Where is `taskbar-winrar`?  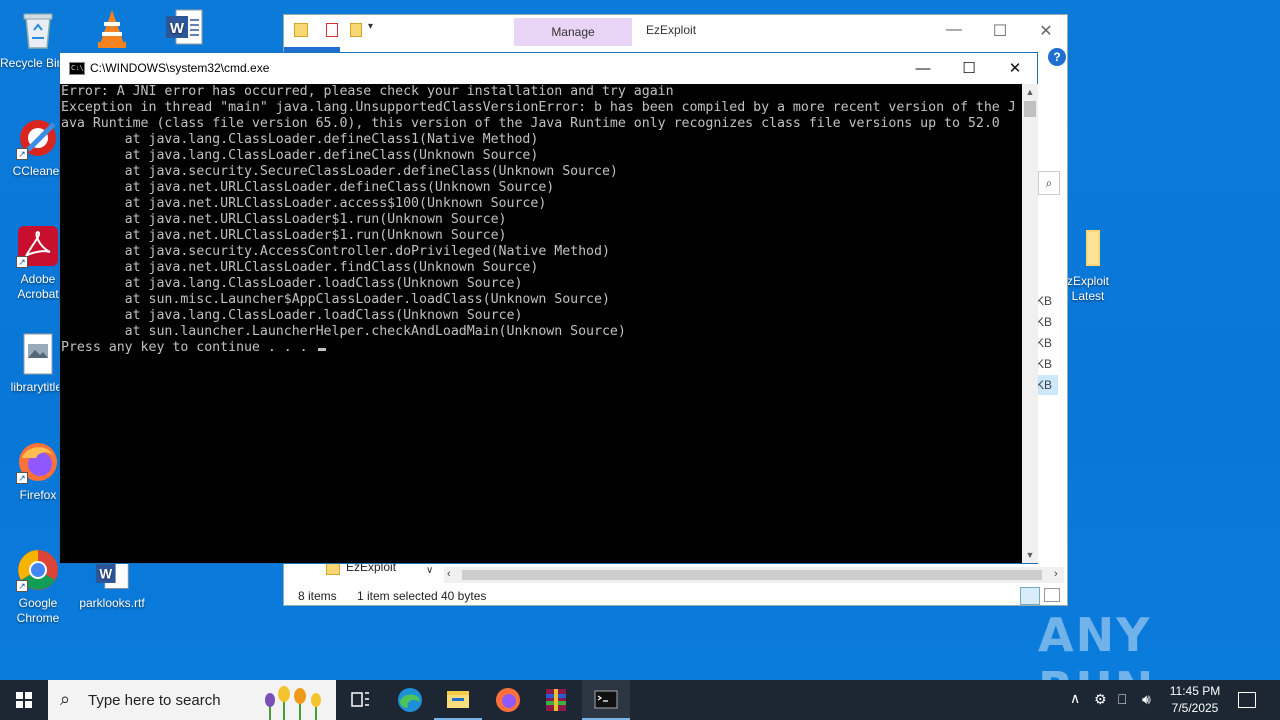 taskbar-winrar is located at coordinates (556, 700).